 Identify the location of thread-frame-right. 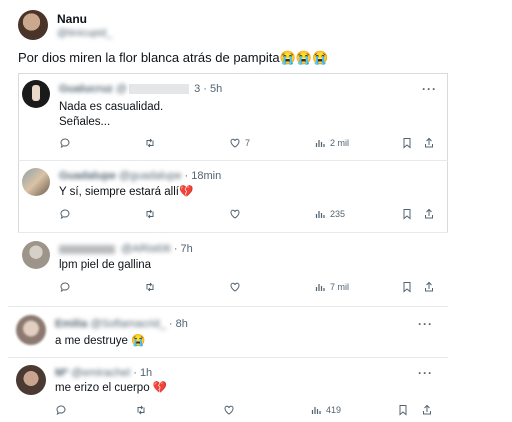
(447, 153).